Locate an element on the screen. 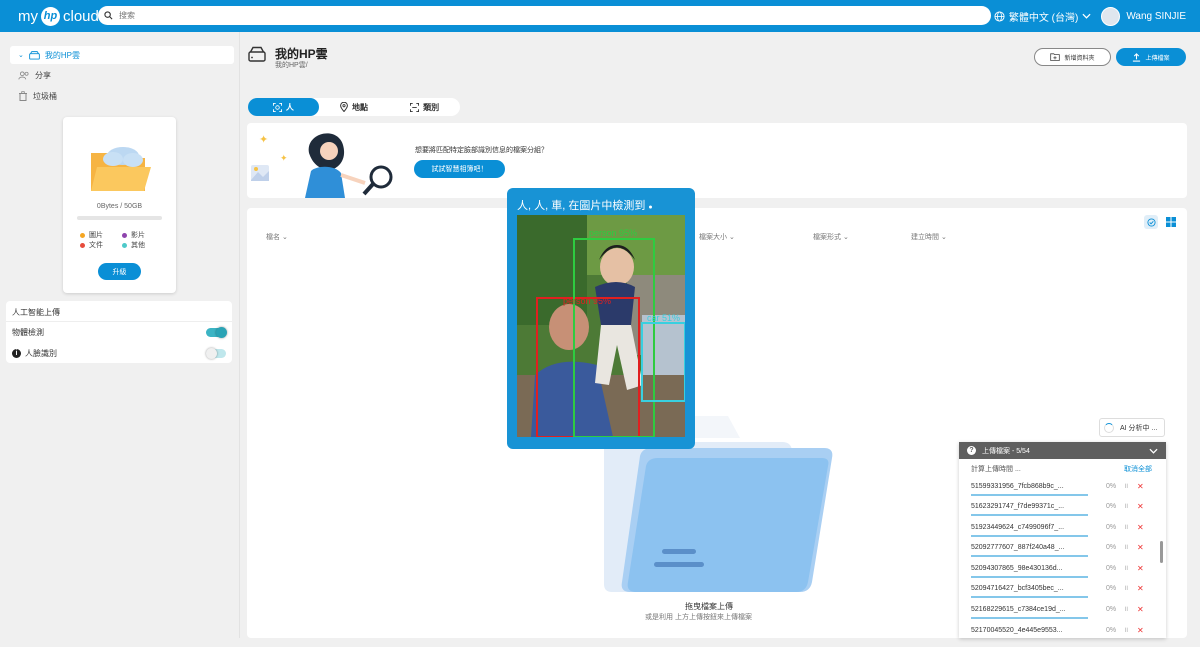 The width and height of the screenshot is (1200, 647). legend-others: 其他 is located at coordinates (133, 245).